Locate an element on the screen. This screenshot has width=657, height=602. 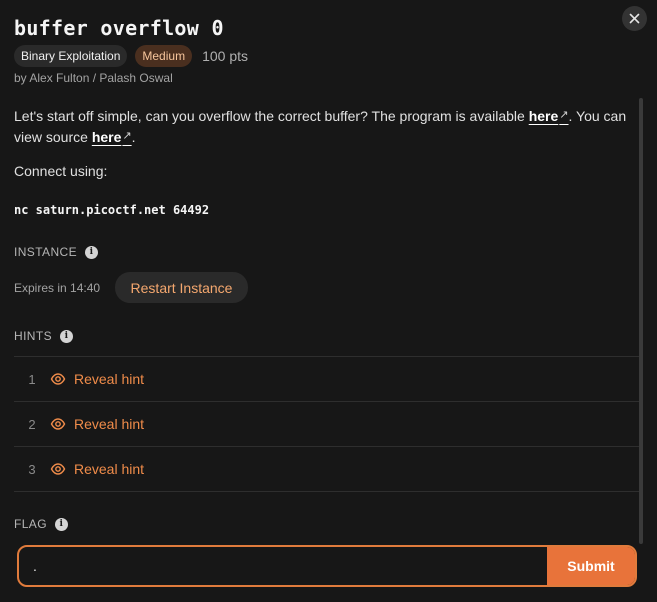
challenge-title: buffer overflow 0 is located at coordinates (119, 28).